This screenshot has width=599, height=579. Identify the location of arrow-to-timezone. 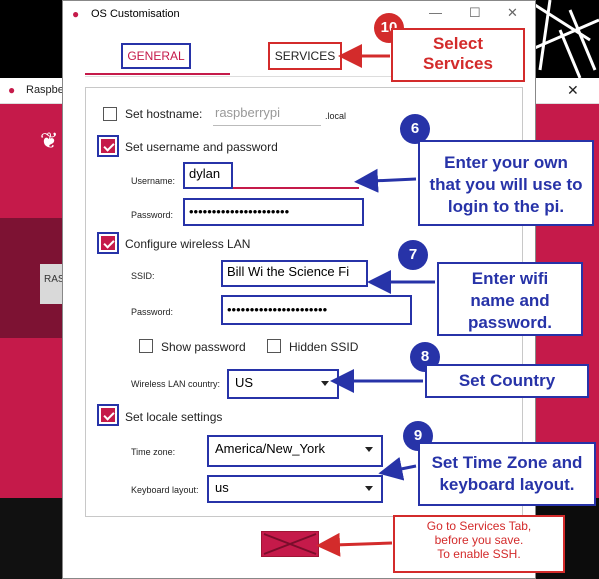
(397, 469).